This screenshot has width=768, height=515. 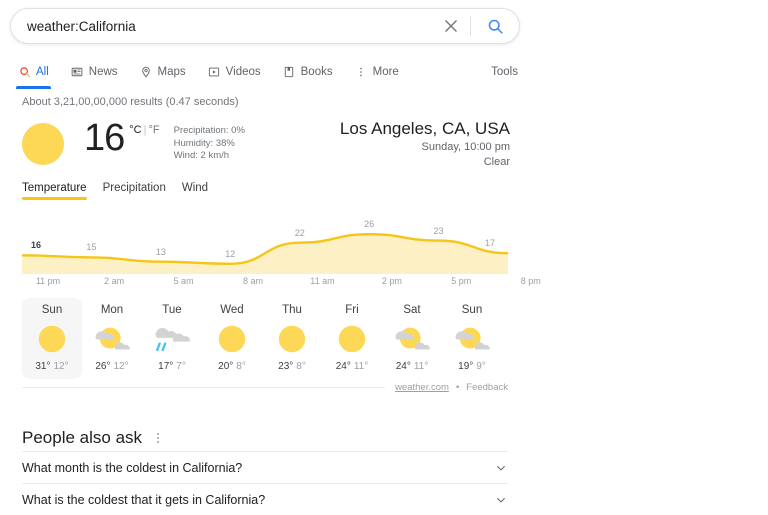 I want to click on chart-x-tick: 2 am, so click(x=114, y=281).